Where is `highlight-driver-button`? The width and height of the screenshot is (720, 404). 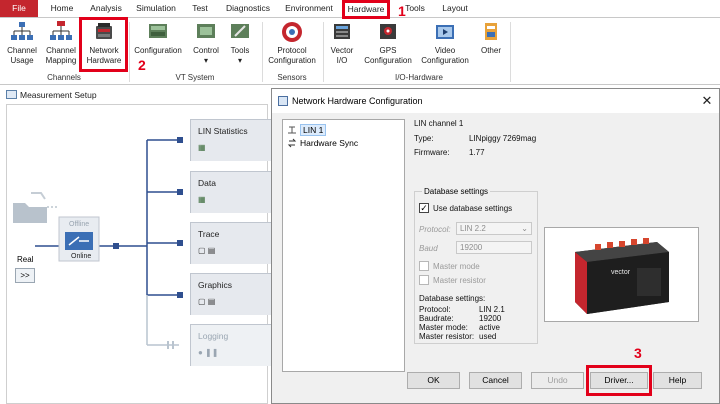 highlight-driver-button is located at coordinates (619, 380).